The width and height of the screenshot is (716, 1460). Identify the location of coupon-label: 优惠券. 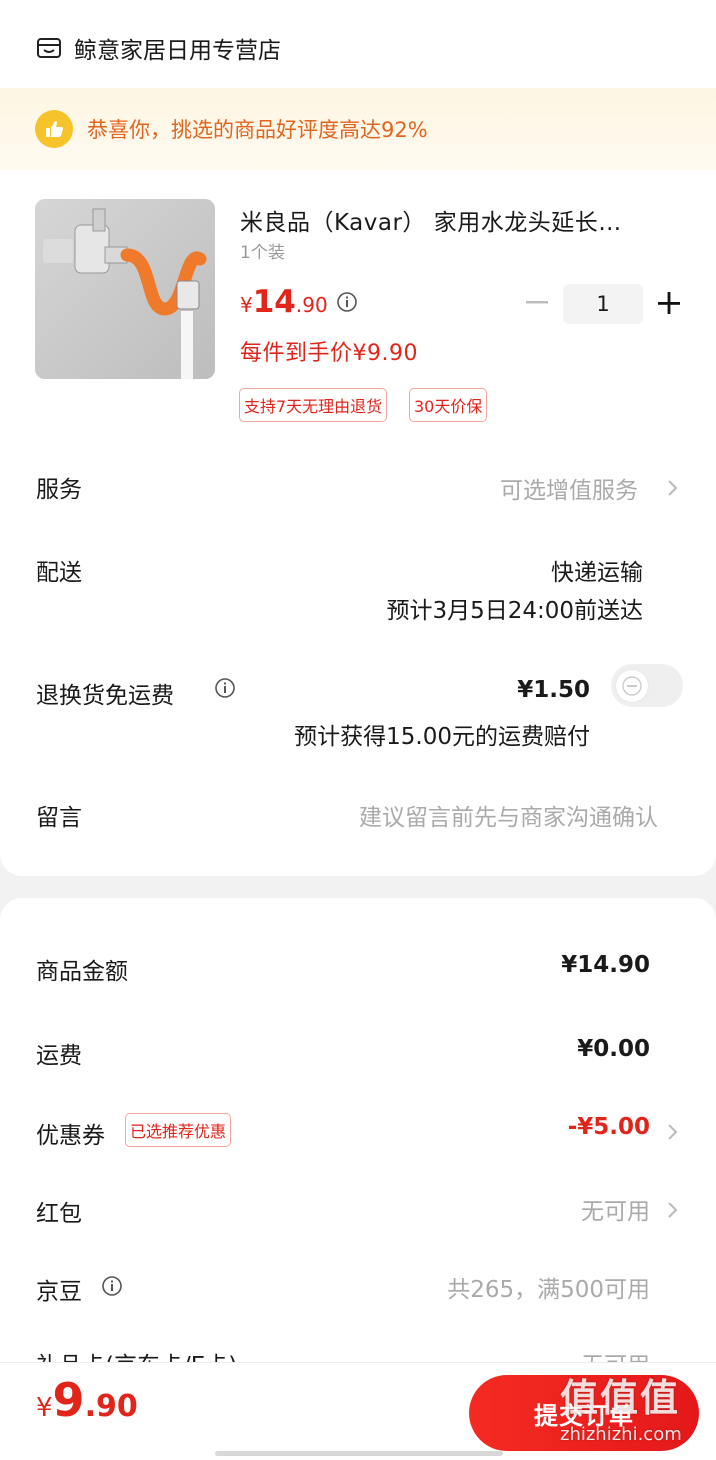
(70, 1136).